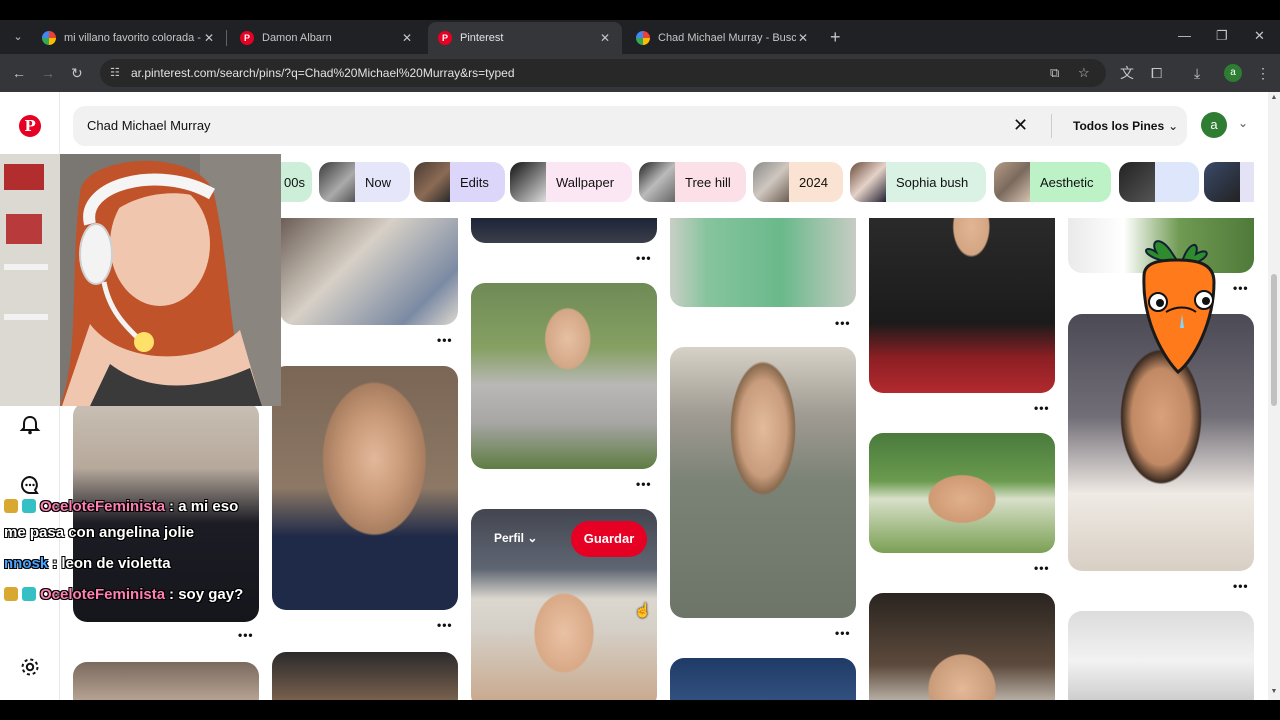 This screenshot has height=720, width=1280. What do you see at coordinates (77, 73) in the screenshot?
I see `reload-icon: ↻` at bounding box center [77, 73].